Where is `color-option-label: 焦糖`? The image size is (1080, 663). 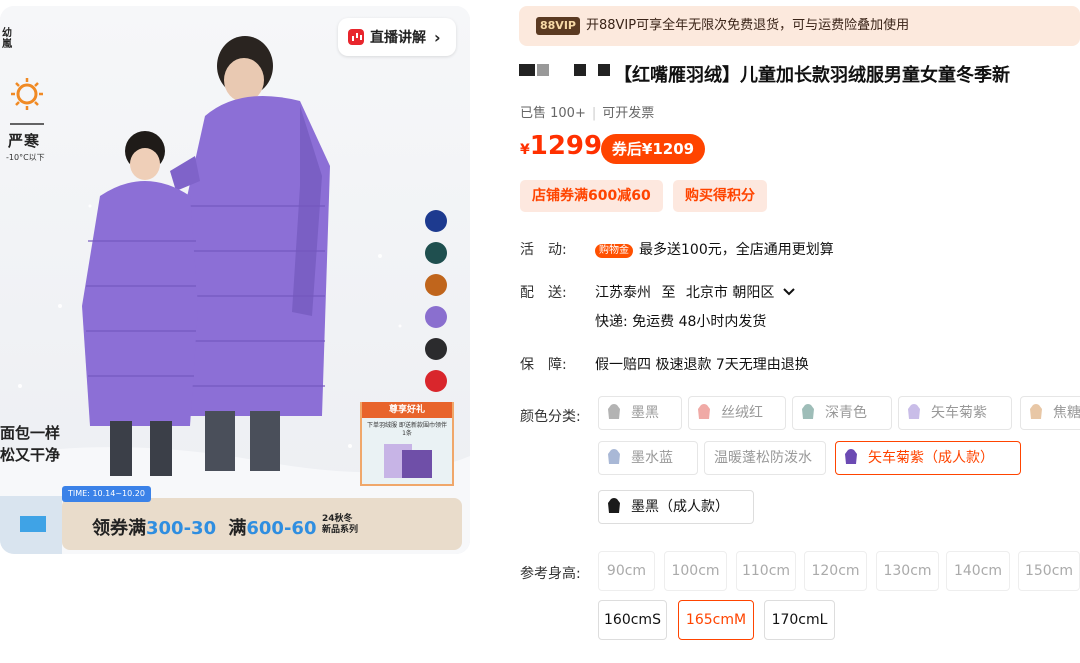
color-option-label: 焦糖 is located at coordinates (1066, 413).